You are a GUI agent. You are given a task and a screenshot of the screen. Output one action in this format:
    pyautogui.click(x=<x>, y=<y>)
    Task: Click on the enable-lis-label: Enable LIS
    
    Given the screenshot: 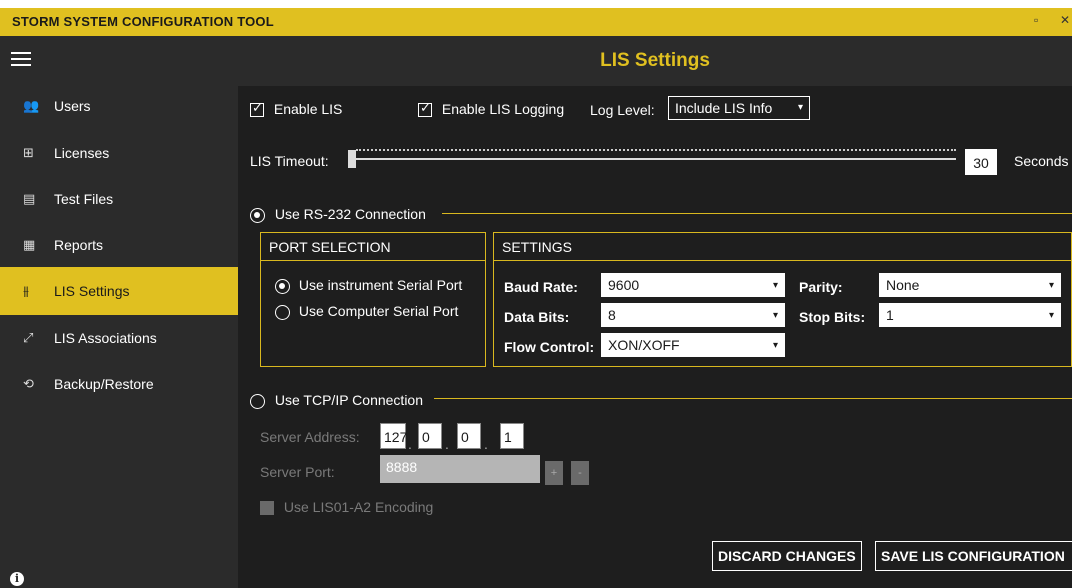 What is the action you would take?
    pyautogui.click(x=308, y=109)
    